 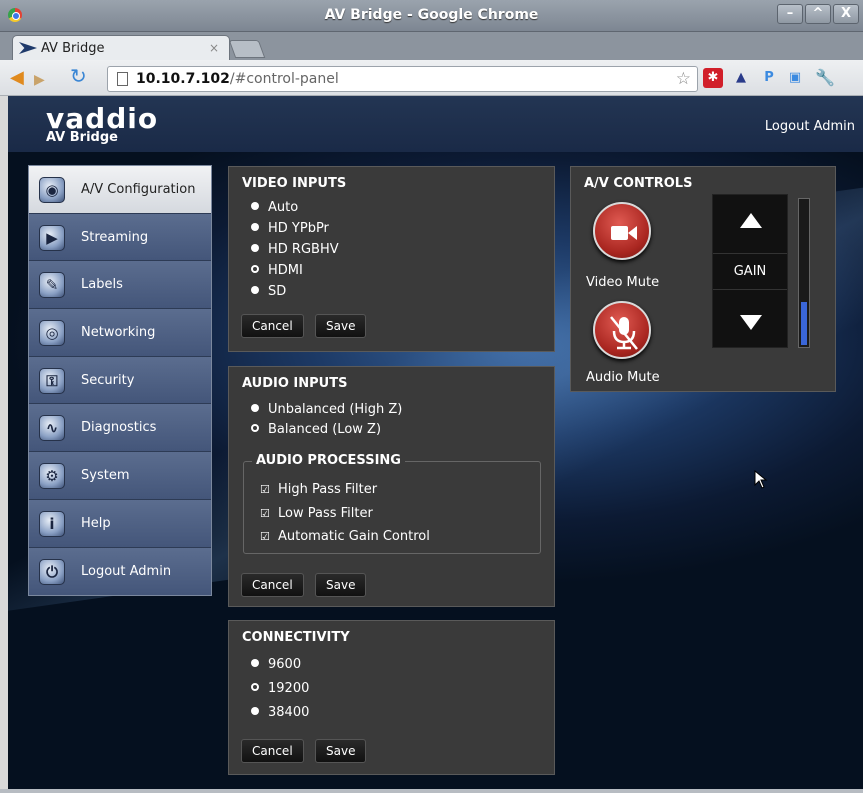 I want to click on sidebar-item-label: Help, so click(x=96, y=523).